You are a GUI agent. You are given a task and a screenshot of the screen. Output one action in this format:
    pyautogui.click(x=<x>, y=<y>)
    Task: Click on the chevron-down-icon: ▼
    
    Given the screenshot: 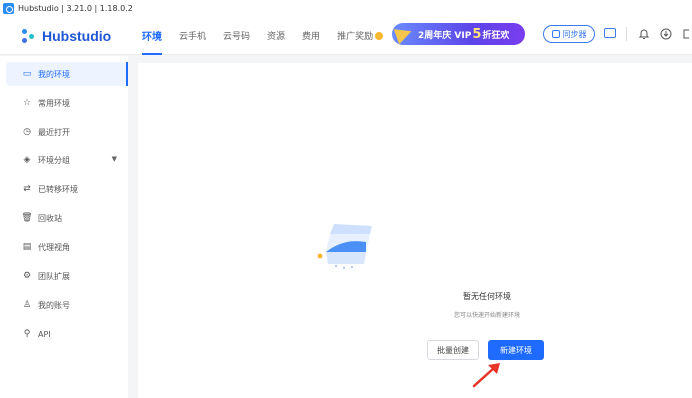 What is the action you would take?
    pyautogui.click(x=114, y=159)
    